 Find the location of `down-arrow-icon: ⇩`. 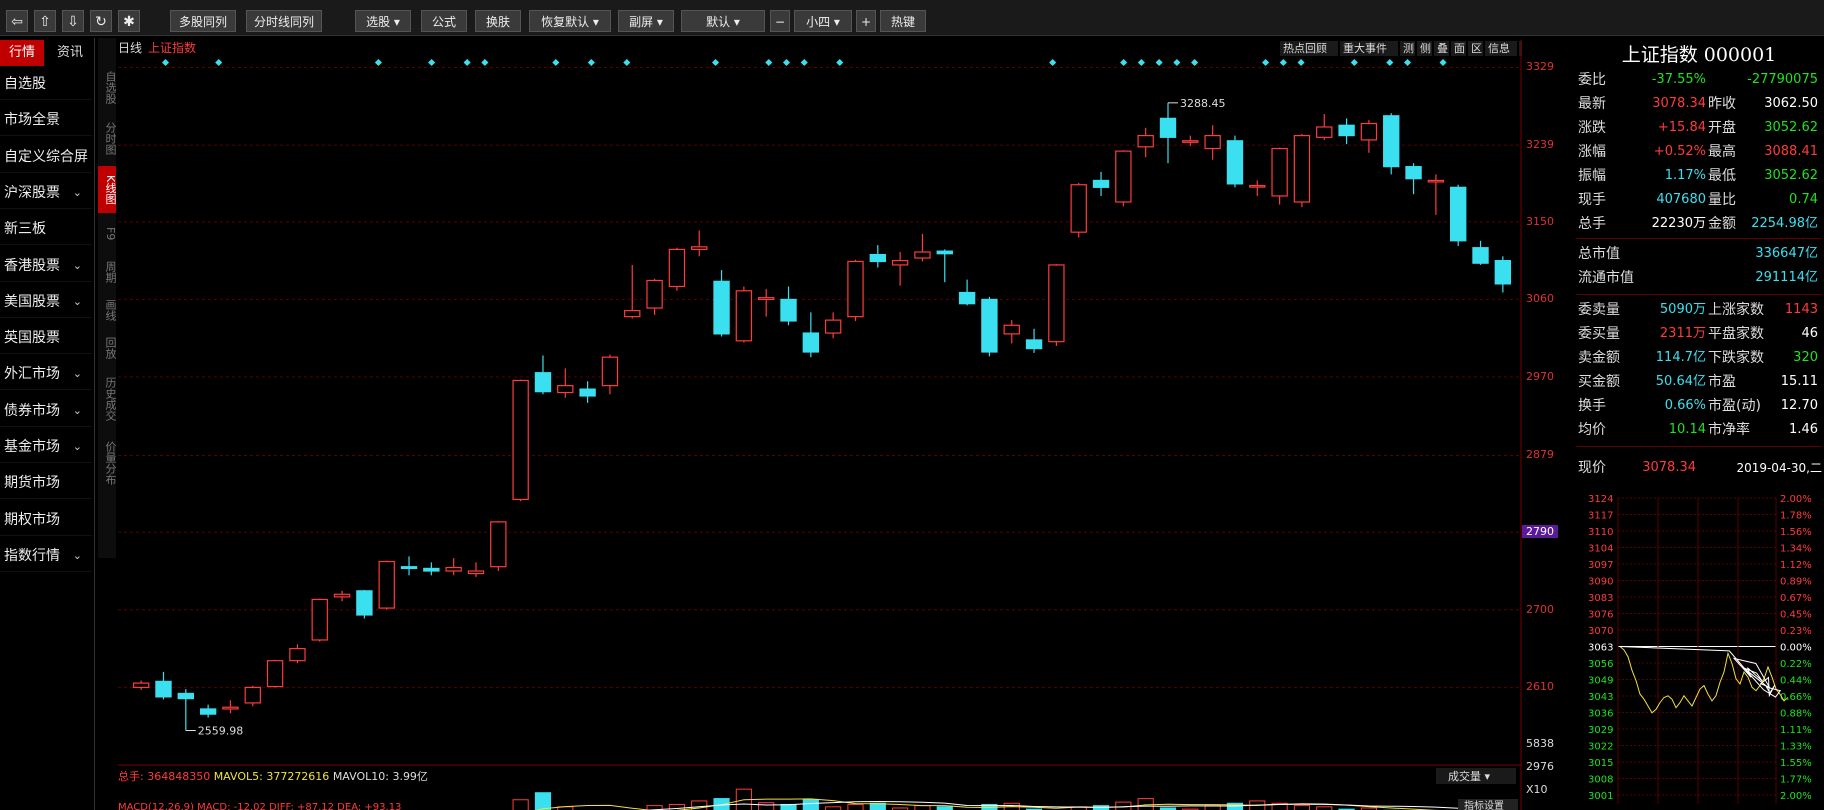

down-arrow-icon: ⇩ is located at coordinates (73, 21).